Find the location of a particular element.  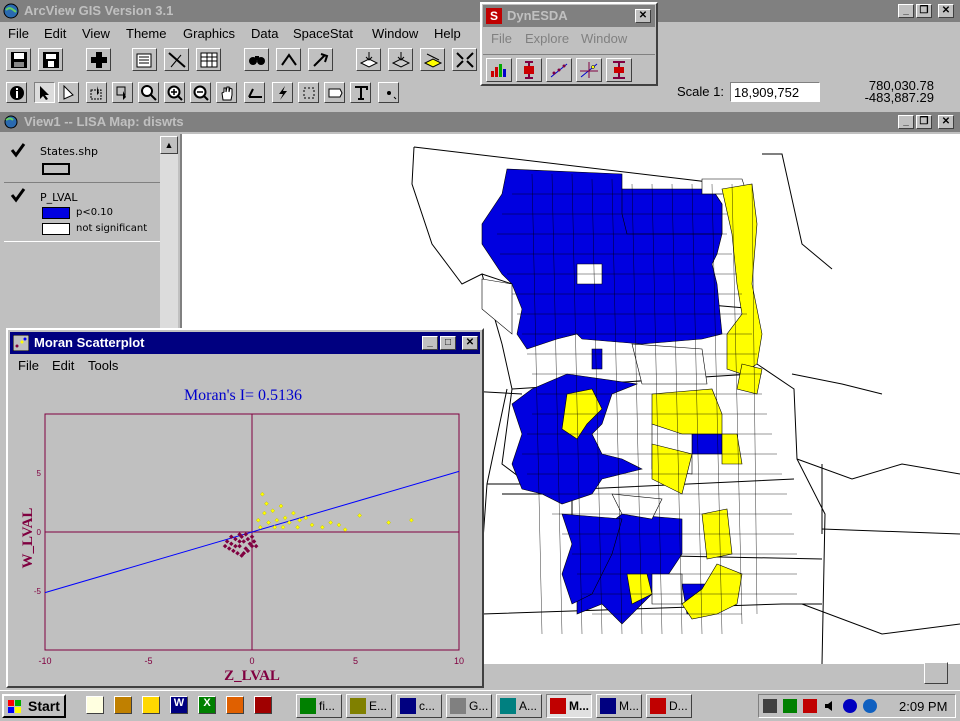

label-tool is located at coordinates (334, 92).